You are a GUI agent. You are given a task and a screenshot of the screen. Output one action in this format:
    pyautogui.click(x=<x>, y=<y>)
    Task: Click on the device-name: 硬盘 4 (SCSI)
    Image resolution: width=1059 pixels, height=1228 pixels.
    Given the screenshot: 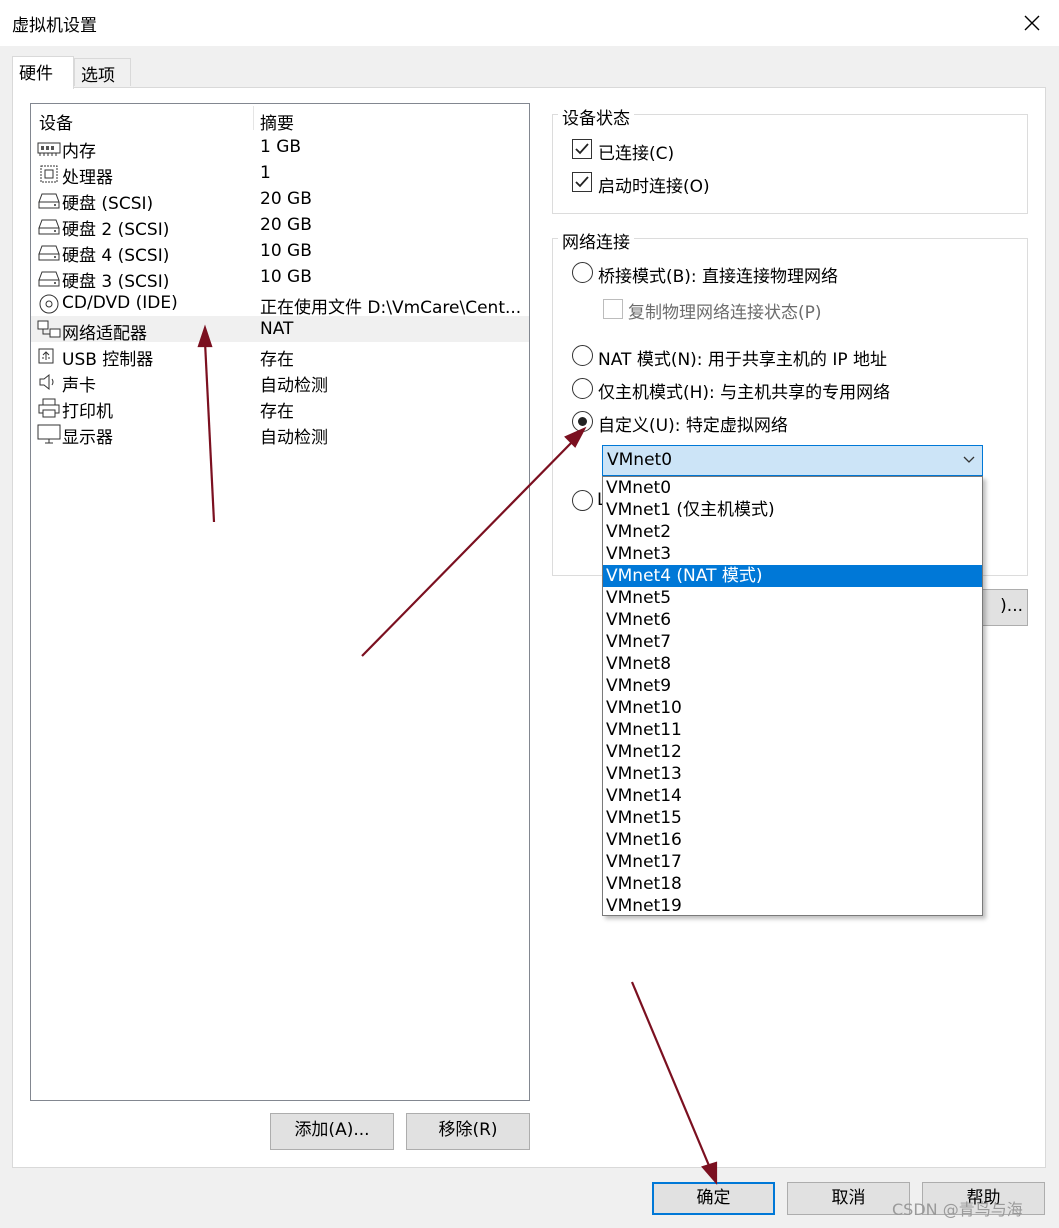 What is the action you would take?
    pyautogui.click(x=116, y=256)
    